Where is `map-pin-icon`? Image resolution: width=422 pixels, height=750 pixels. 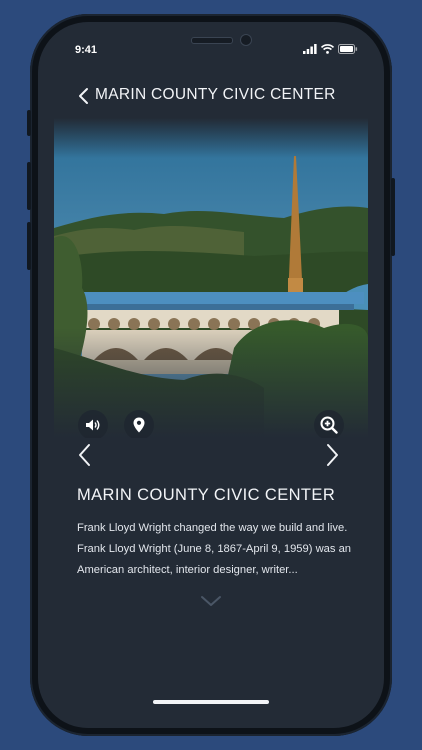
map-pin-icon is located at coordinates (139, 425).